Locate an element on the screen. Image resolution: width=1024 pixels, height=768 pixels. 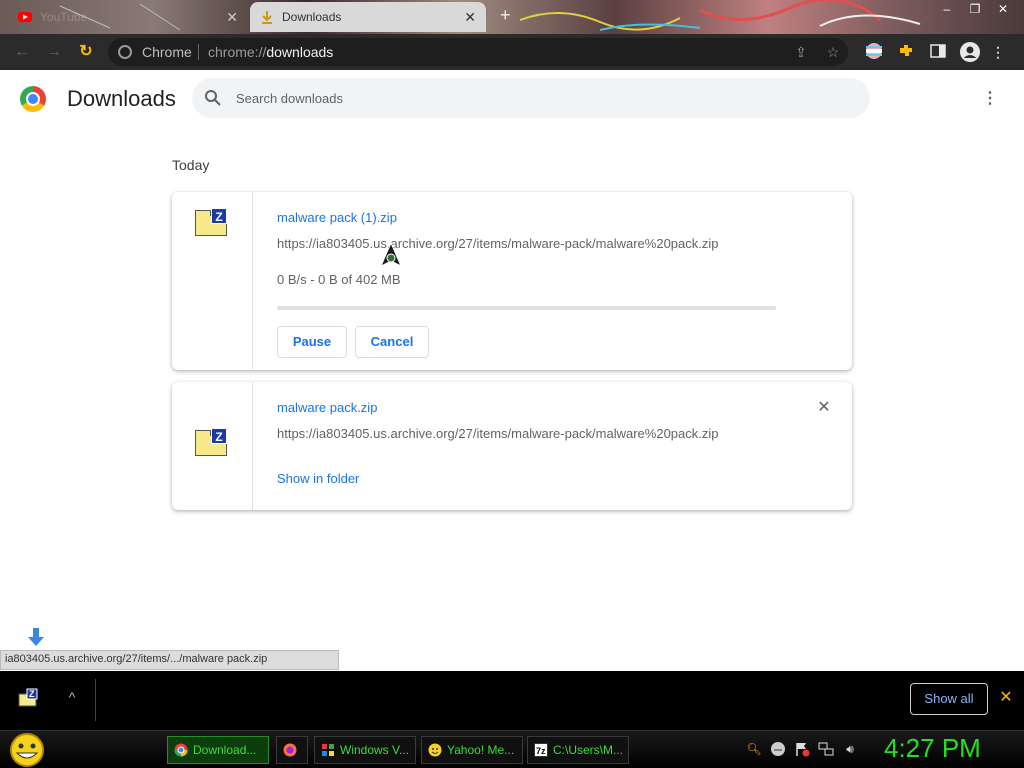
site-label: Chrome is located at coordinates (167, 52).